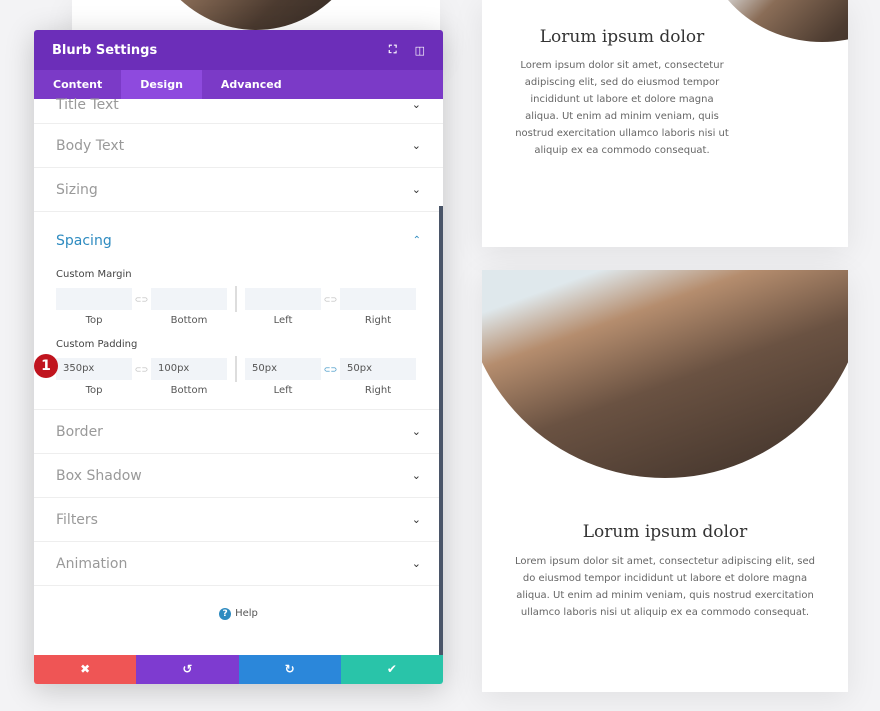 This screenshot has height=711, width=880. Describe the element at coordinates (246, 613) in the screenshot. I see `help-label: Help` at that location.